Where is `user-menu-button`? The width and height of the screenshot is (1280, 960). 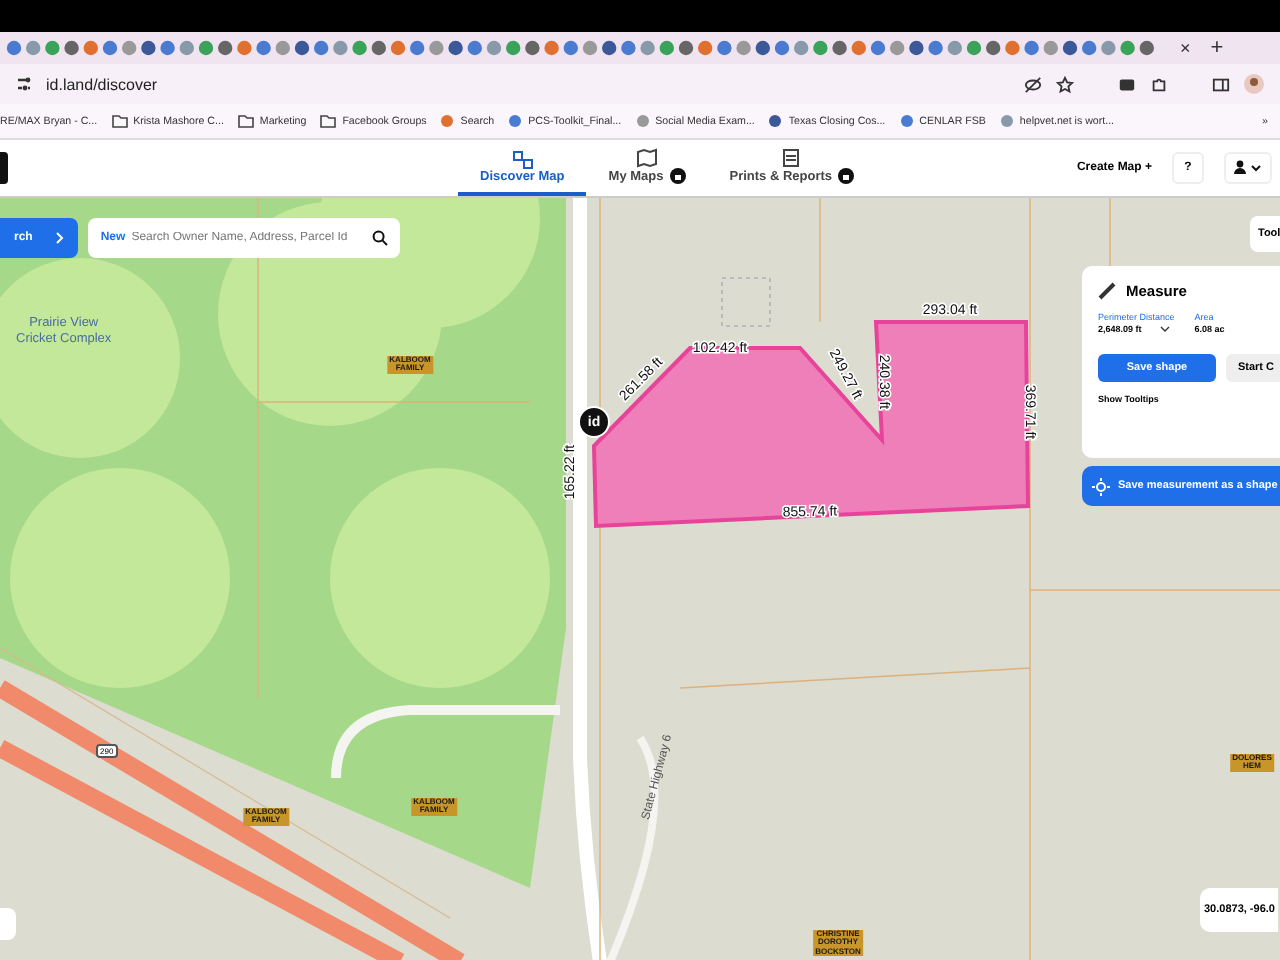 user-menu-button is located at coordinates (1248, 168).